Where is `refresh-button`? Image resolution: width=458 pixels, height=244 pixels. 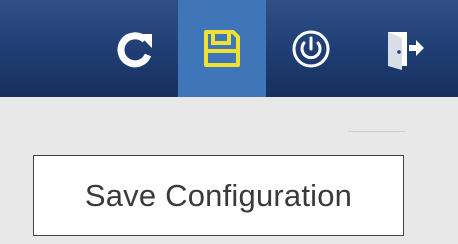
refresh-button is located at coordinates (135, 48).